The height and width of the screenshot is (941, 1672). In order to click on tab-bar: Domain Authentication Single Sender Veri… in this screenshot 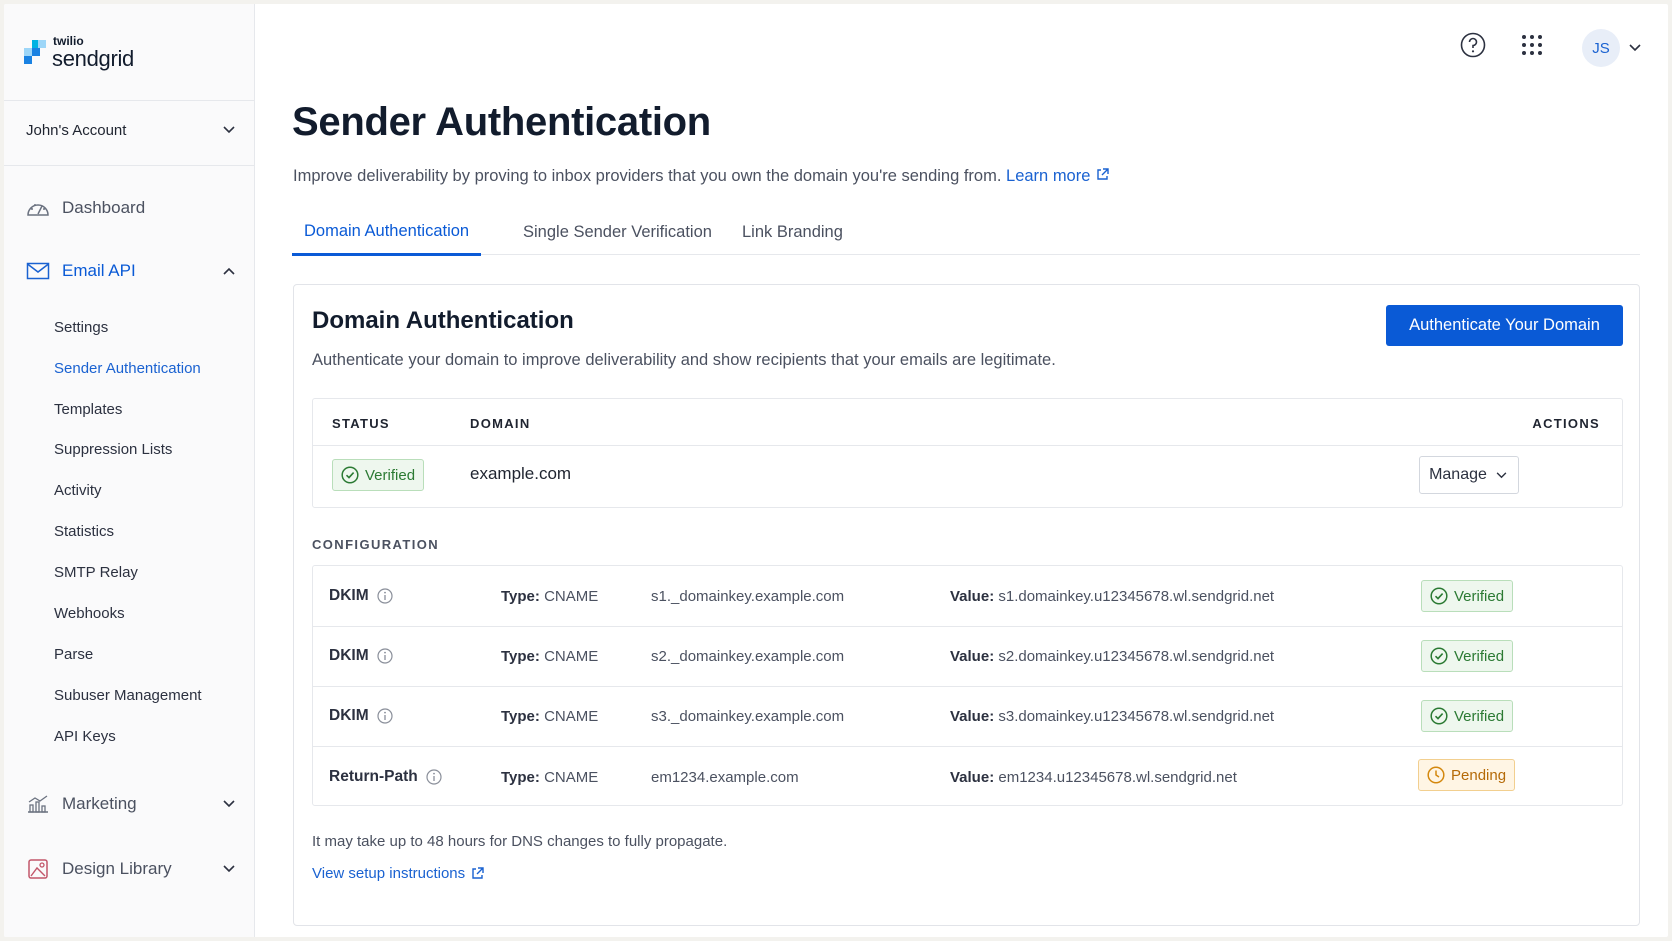, I will do `click(966, 232)`.